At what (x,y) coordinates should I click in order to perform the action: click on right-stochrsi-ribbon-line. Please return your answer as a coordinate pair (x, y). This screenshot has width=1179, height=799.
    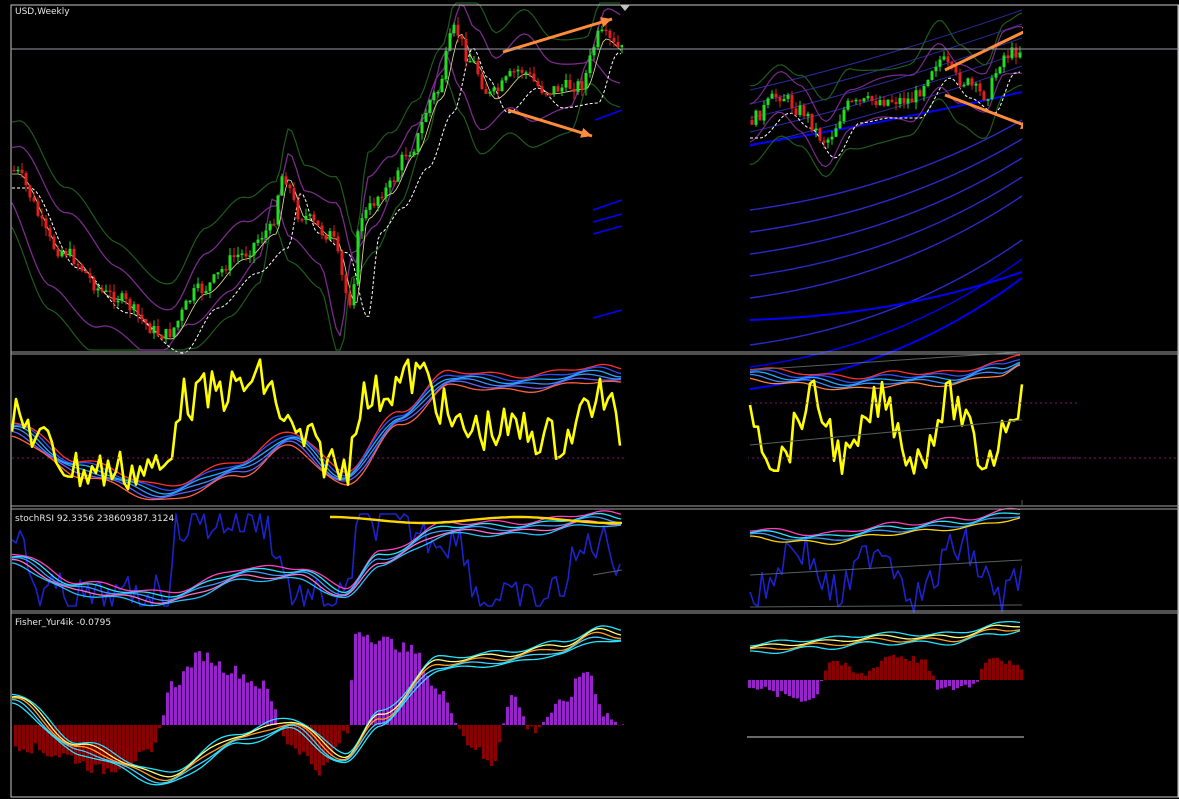
    Looking at the image, I should click on (885, 525).